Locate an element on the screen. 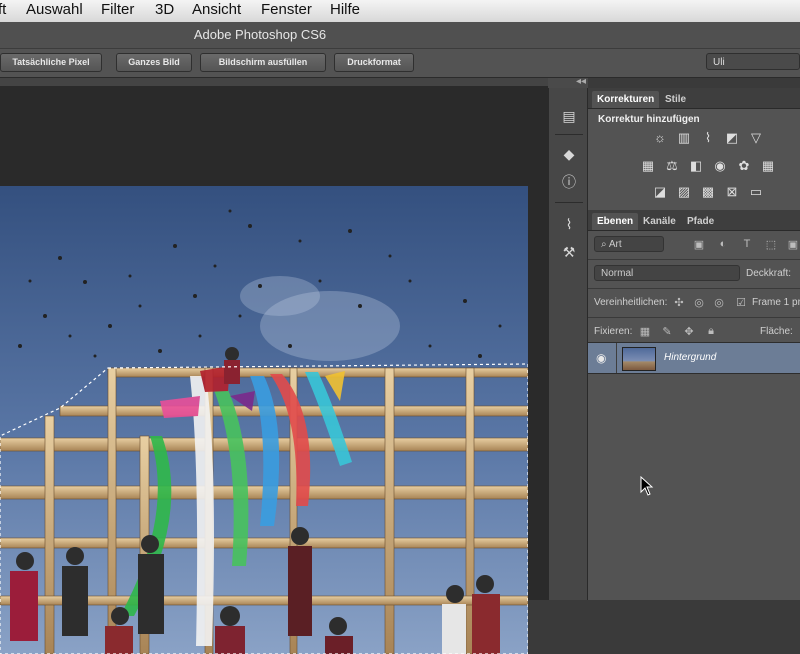 The width and height of the screenshot is (800, 654). tab-kanaele: Kanäle is located at coordinates (659, 221).